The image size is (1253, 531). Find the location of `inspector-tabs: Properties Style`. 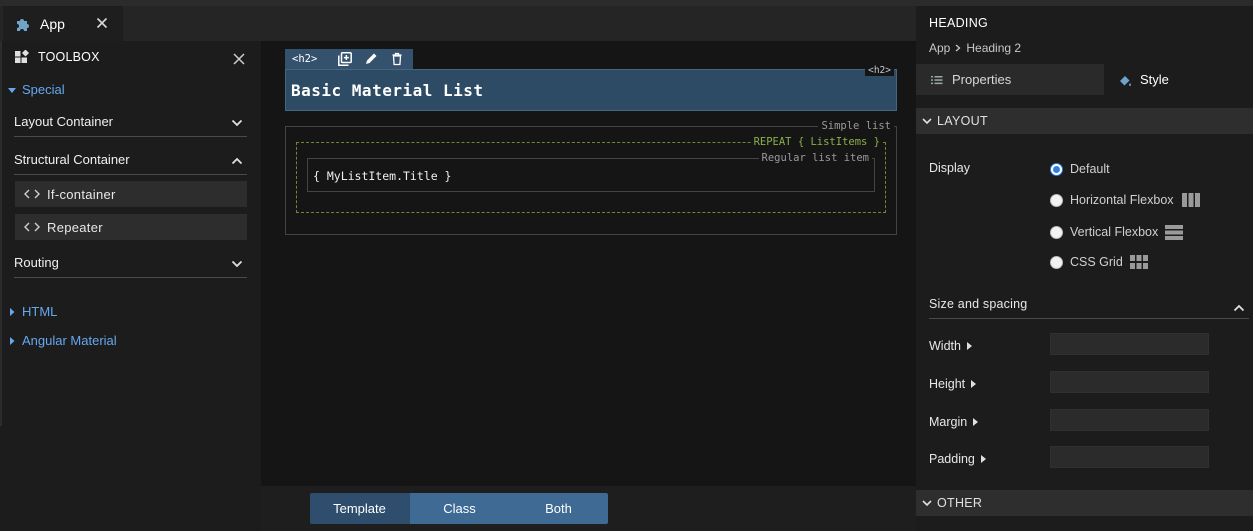

inspector-tabs: Properties Style is located at coordinates (1084, 79).